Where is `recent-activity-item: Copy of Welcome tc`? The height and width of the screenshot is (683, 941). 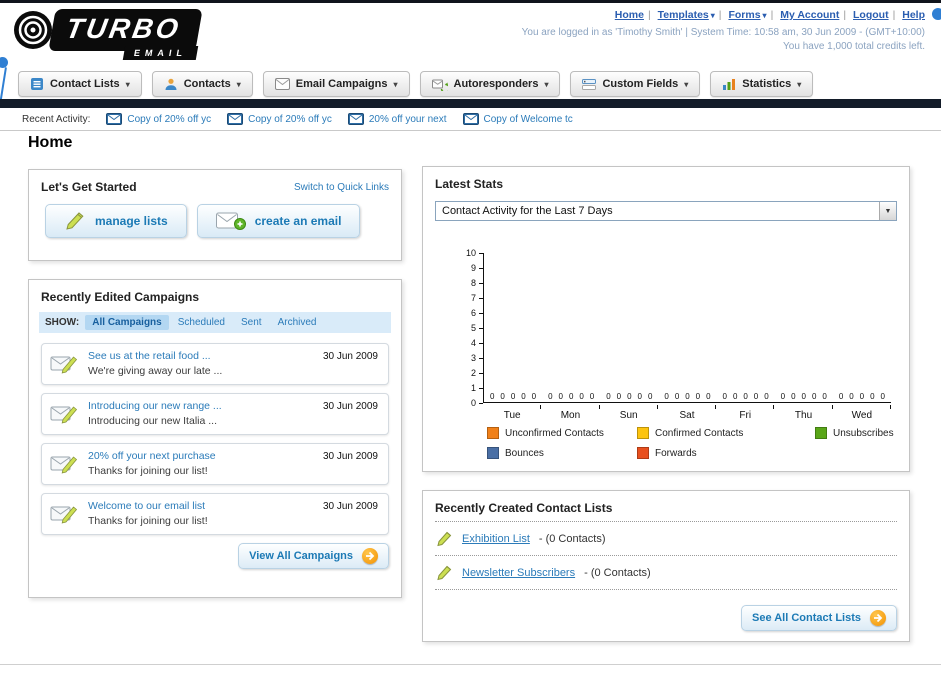
recent-activity-item: Copy of Welcome tc is located at coordinates (517, 119).